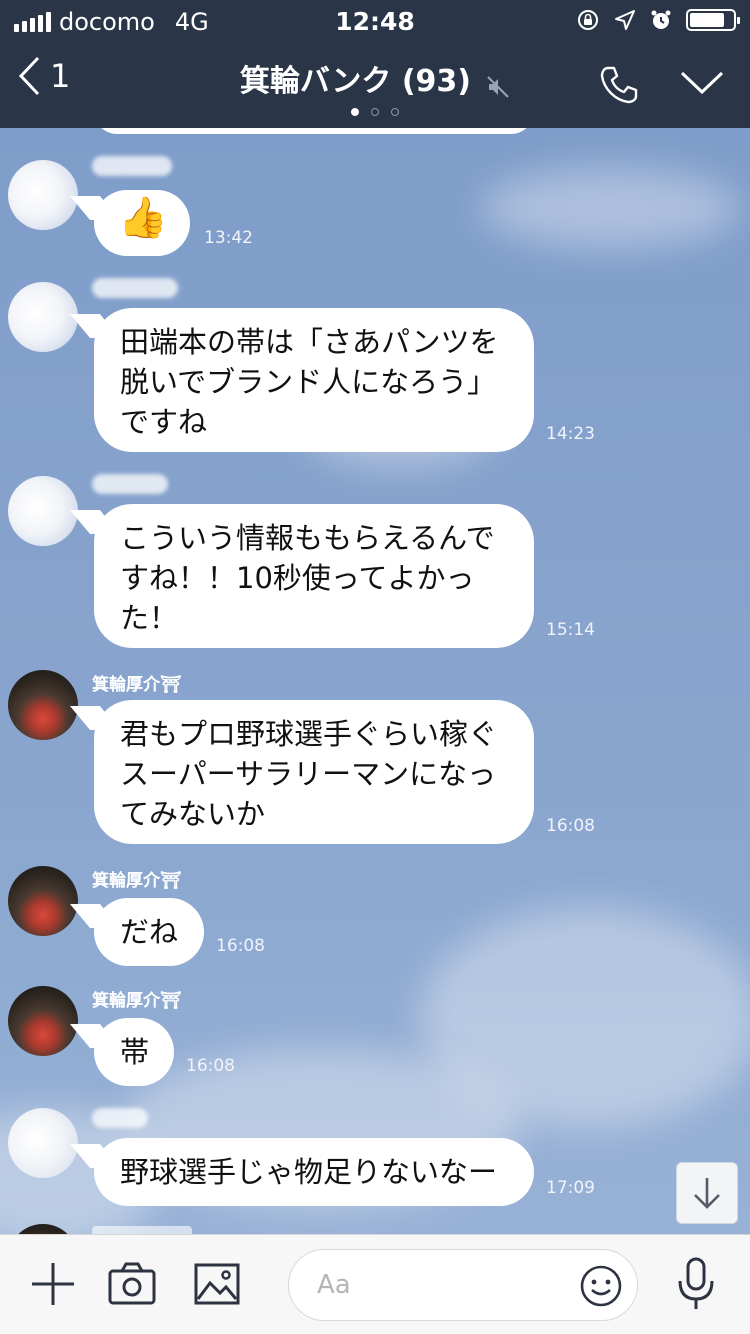 This screenshot has width=750, height=1334. Describe the element at coordinates (314, 1172) in the screenshot. I see `message-bubble: 野球選手じゃ物足りないなー` at that location.